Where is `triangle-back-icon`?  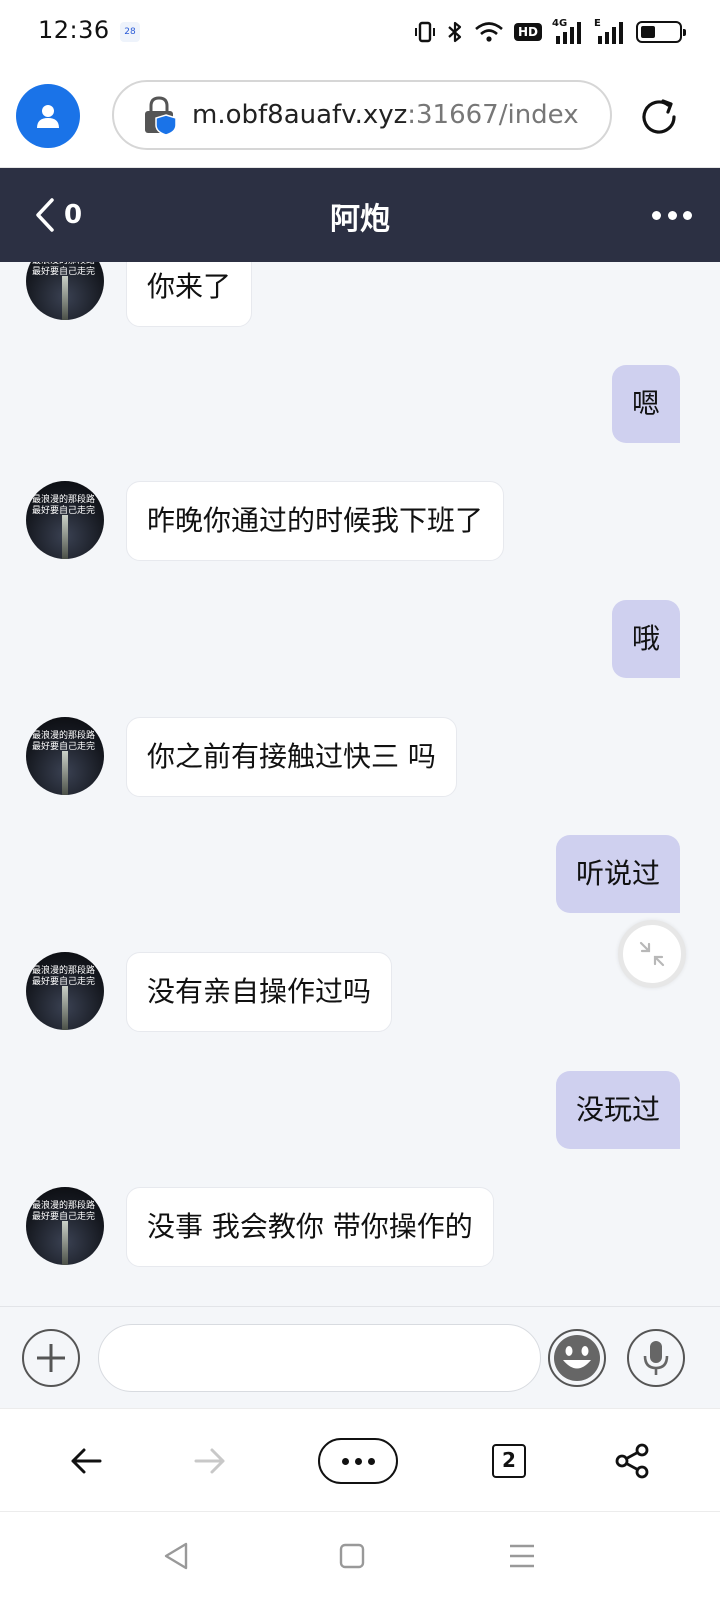 triangle-back-icon is located at coordinates (176, 1556).